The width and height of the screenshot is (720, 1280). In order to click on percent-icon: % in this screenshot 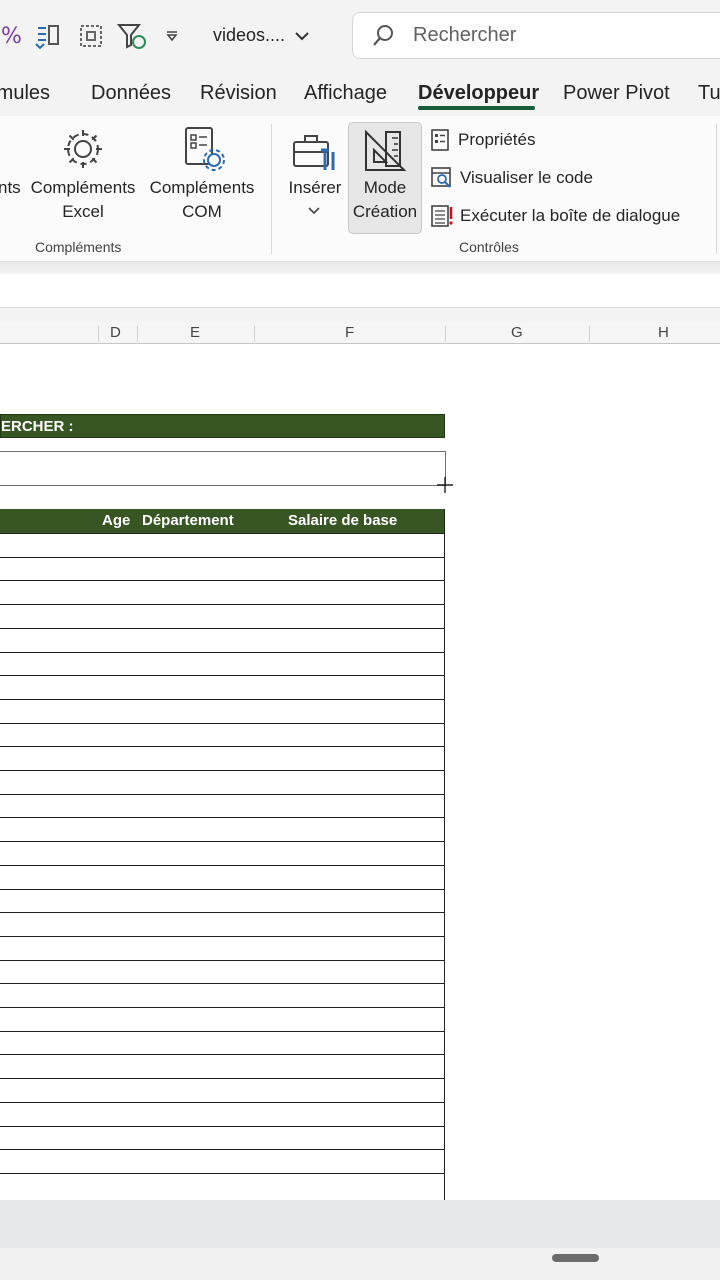, I will do `click(11, 36)`.